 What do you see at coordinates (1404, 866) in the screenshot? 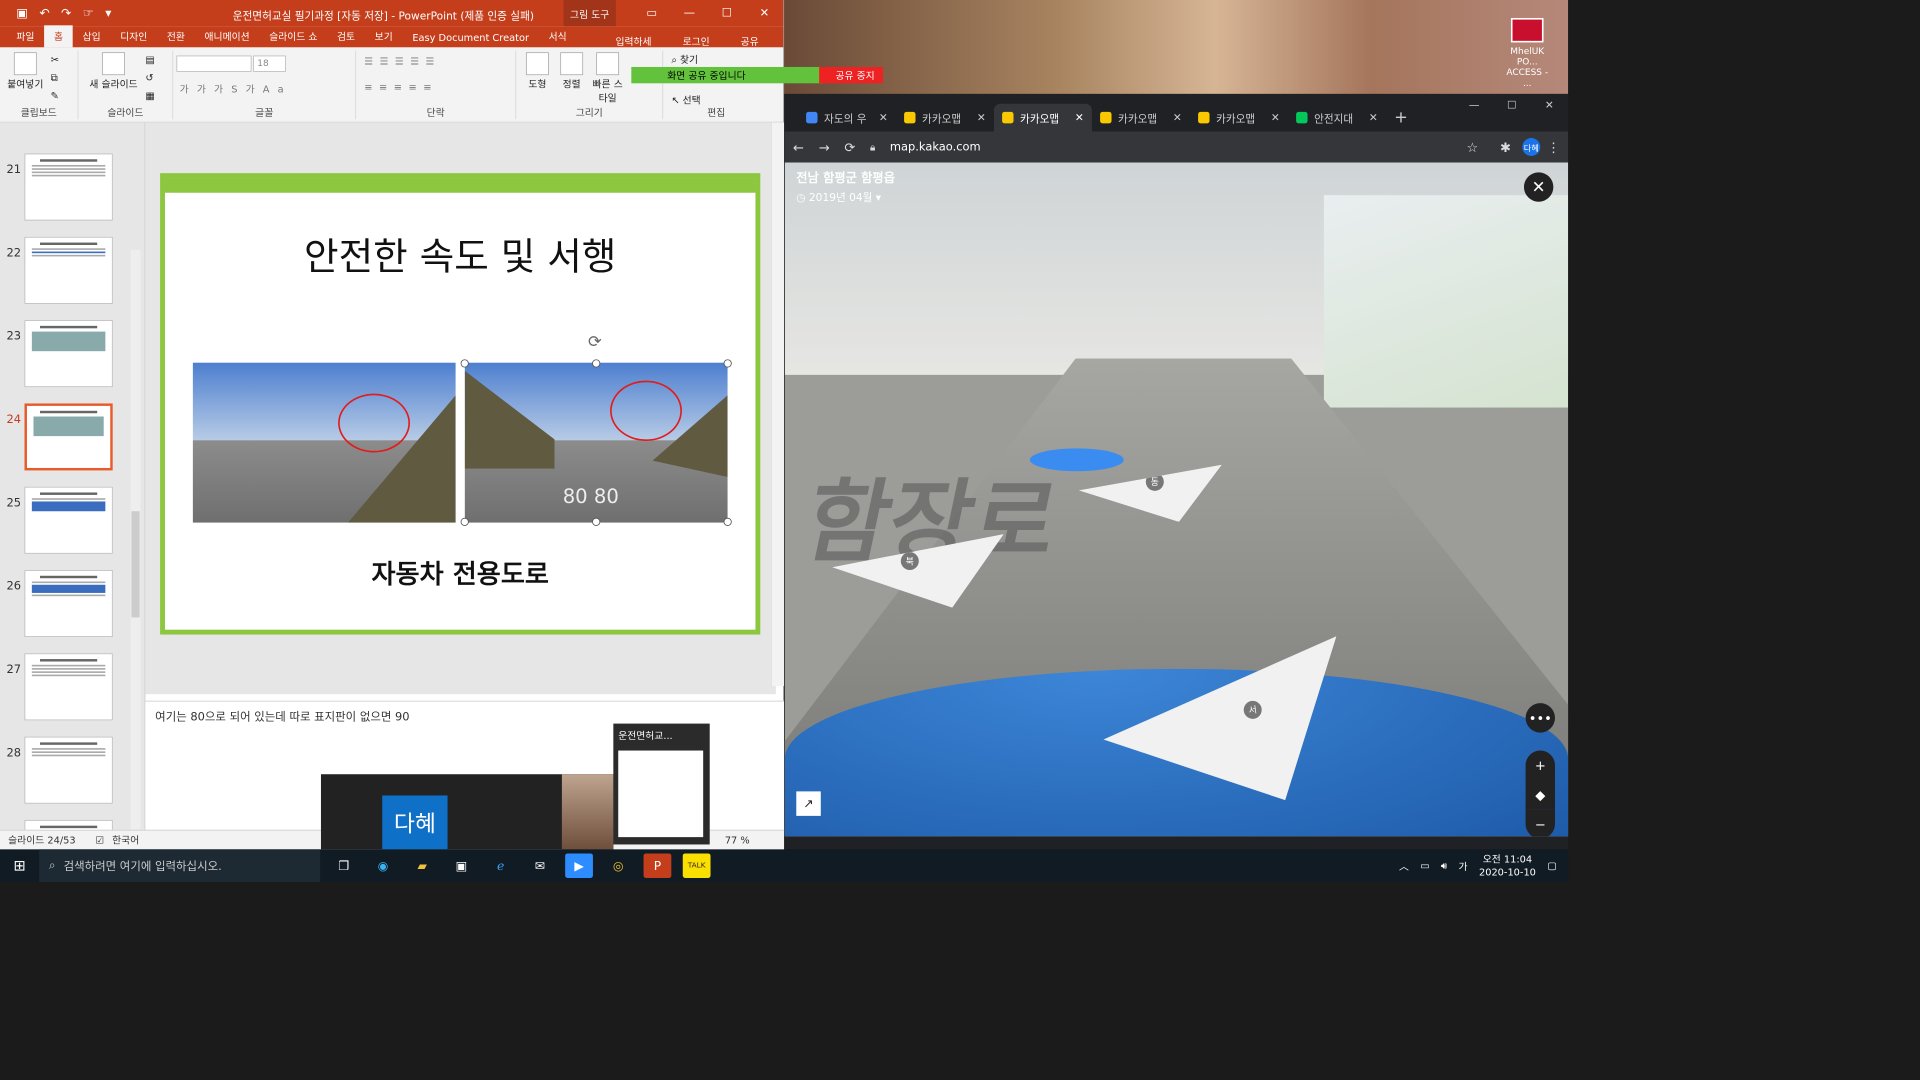
I see `tray-expand-icon: ︿` at bounding box center [1404, 866].